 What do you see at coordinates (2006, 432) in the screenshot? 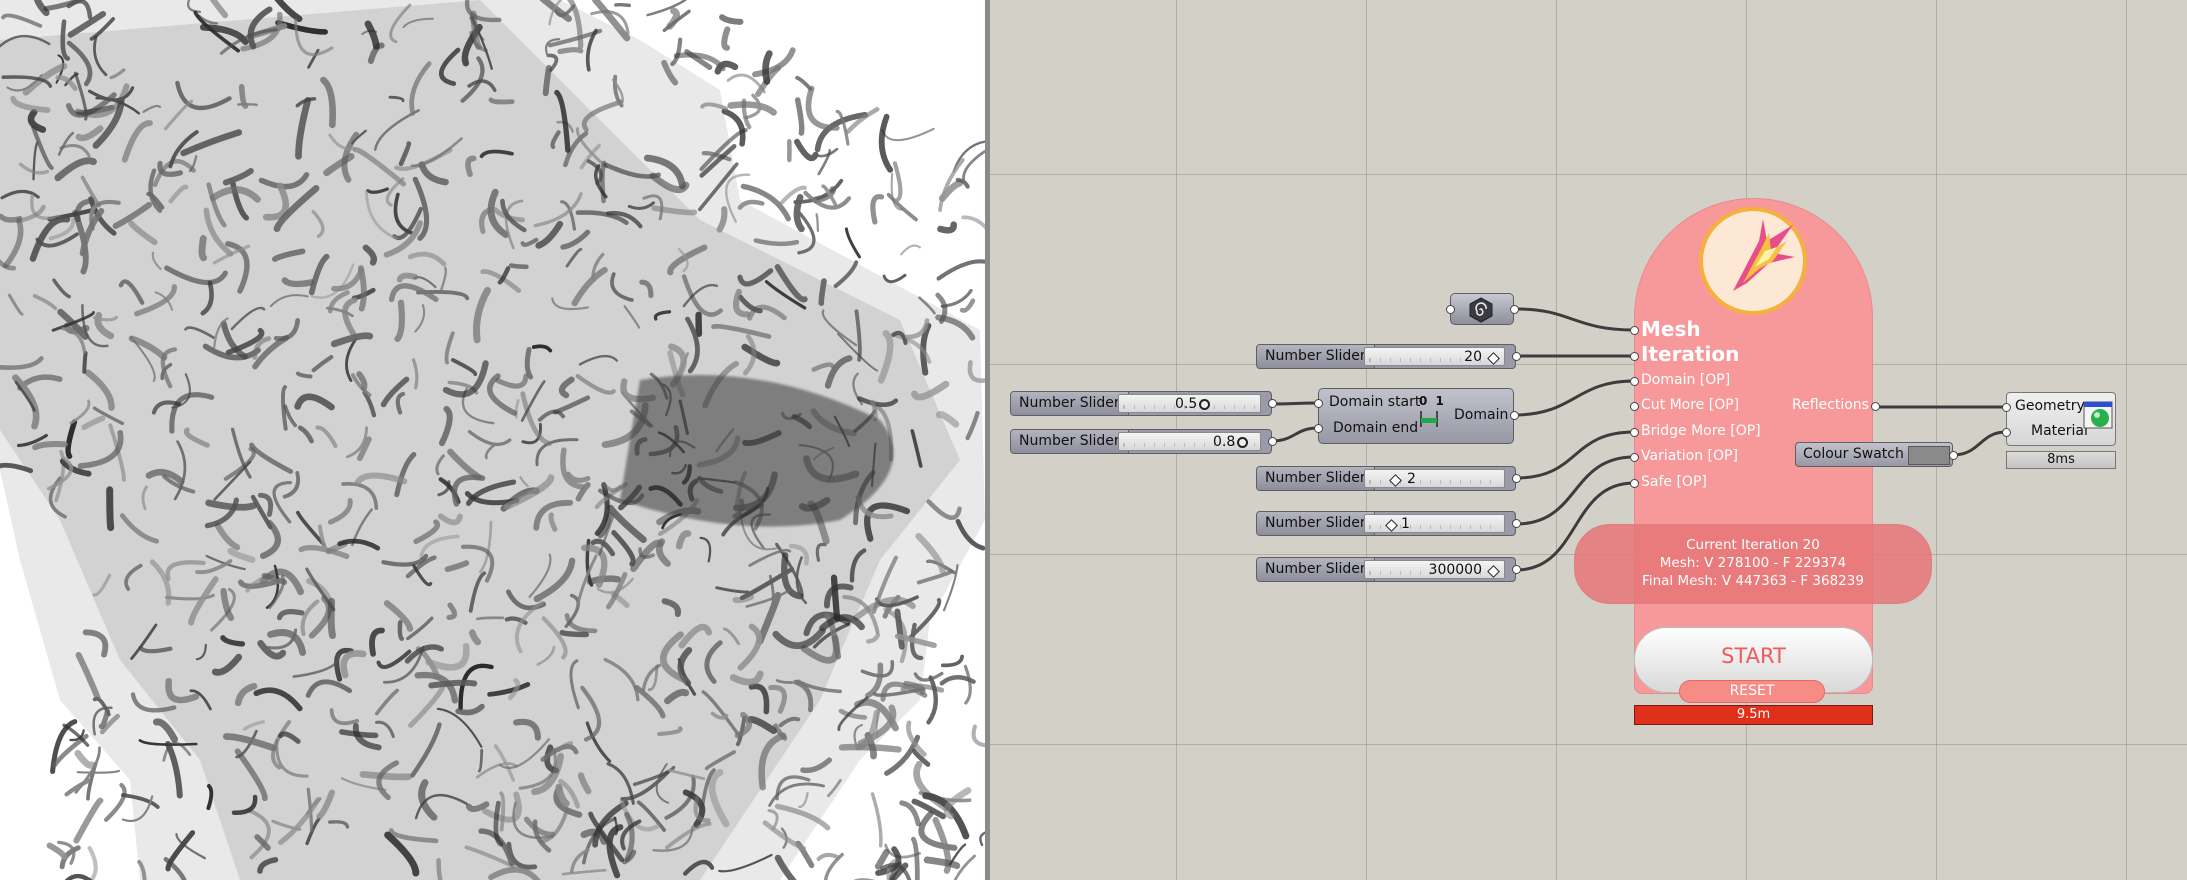
I see `material-input-port` at bounding box center [2006, 432].